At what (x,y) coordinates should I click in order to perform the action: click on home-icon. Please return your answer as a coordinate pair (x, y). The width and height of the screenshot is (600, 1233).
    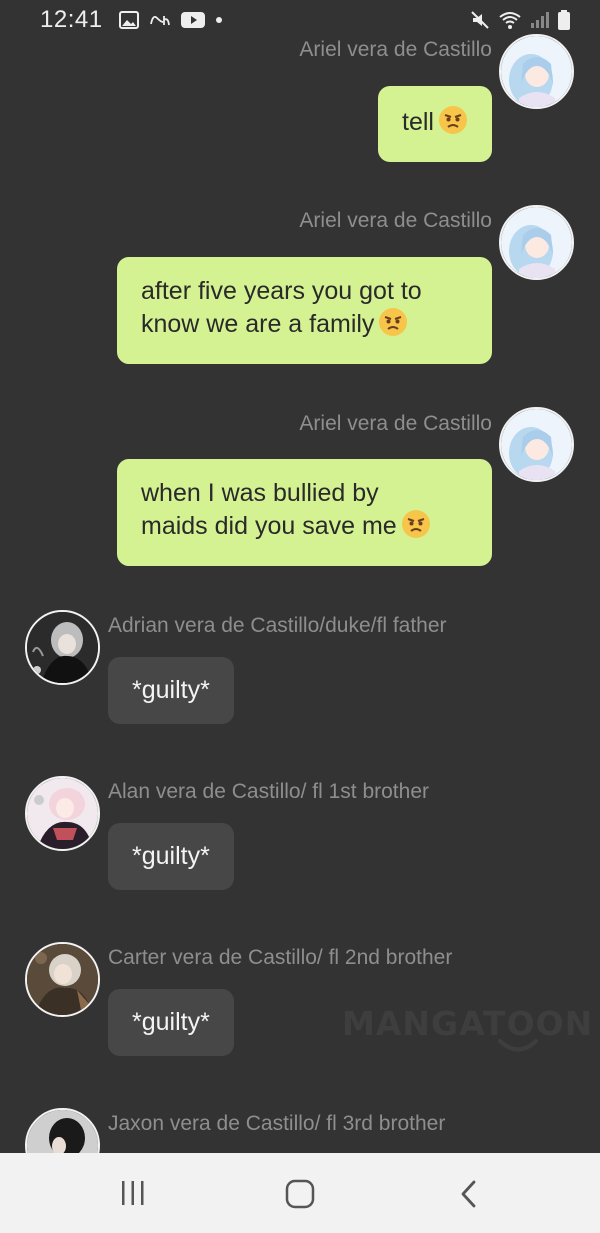
    Looking at the image, I should click on (300, 1194).